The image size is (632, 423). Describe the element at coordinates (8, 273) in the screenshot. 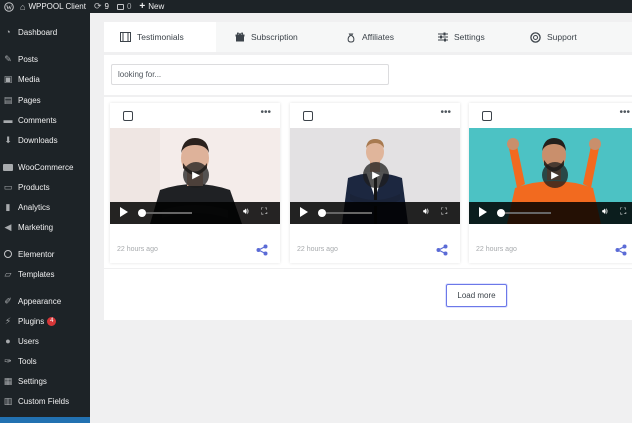

I see `folder-icon: ▱` at that location.